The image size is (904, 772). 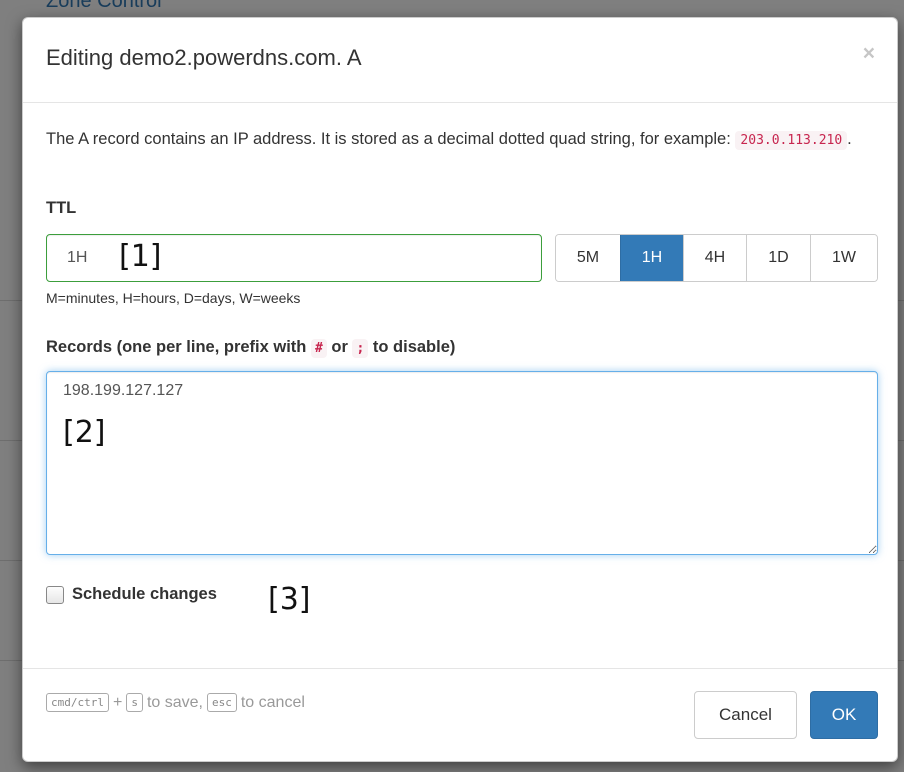 I want to click on marker-2: [2], so click(x=84, y=432).